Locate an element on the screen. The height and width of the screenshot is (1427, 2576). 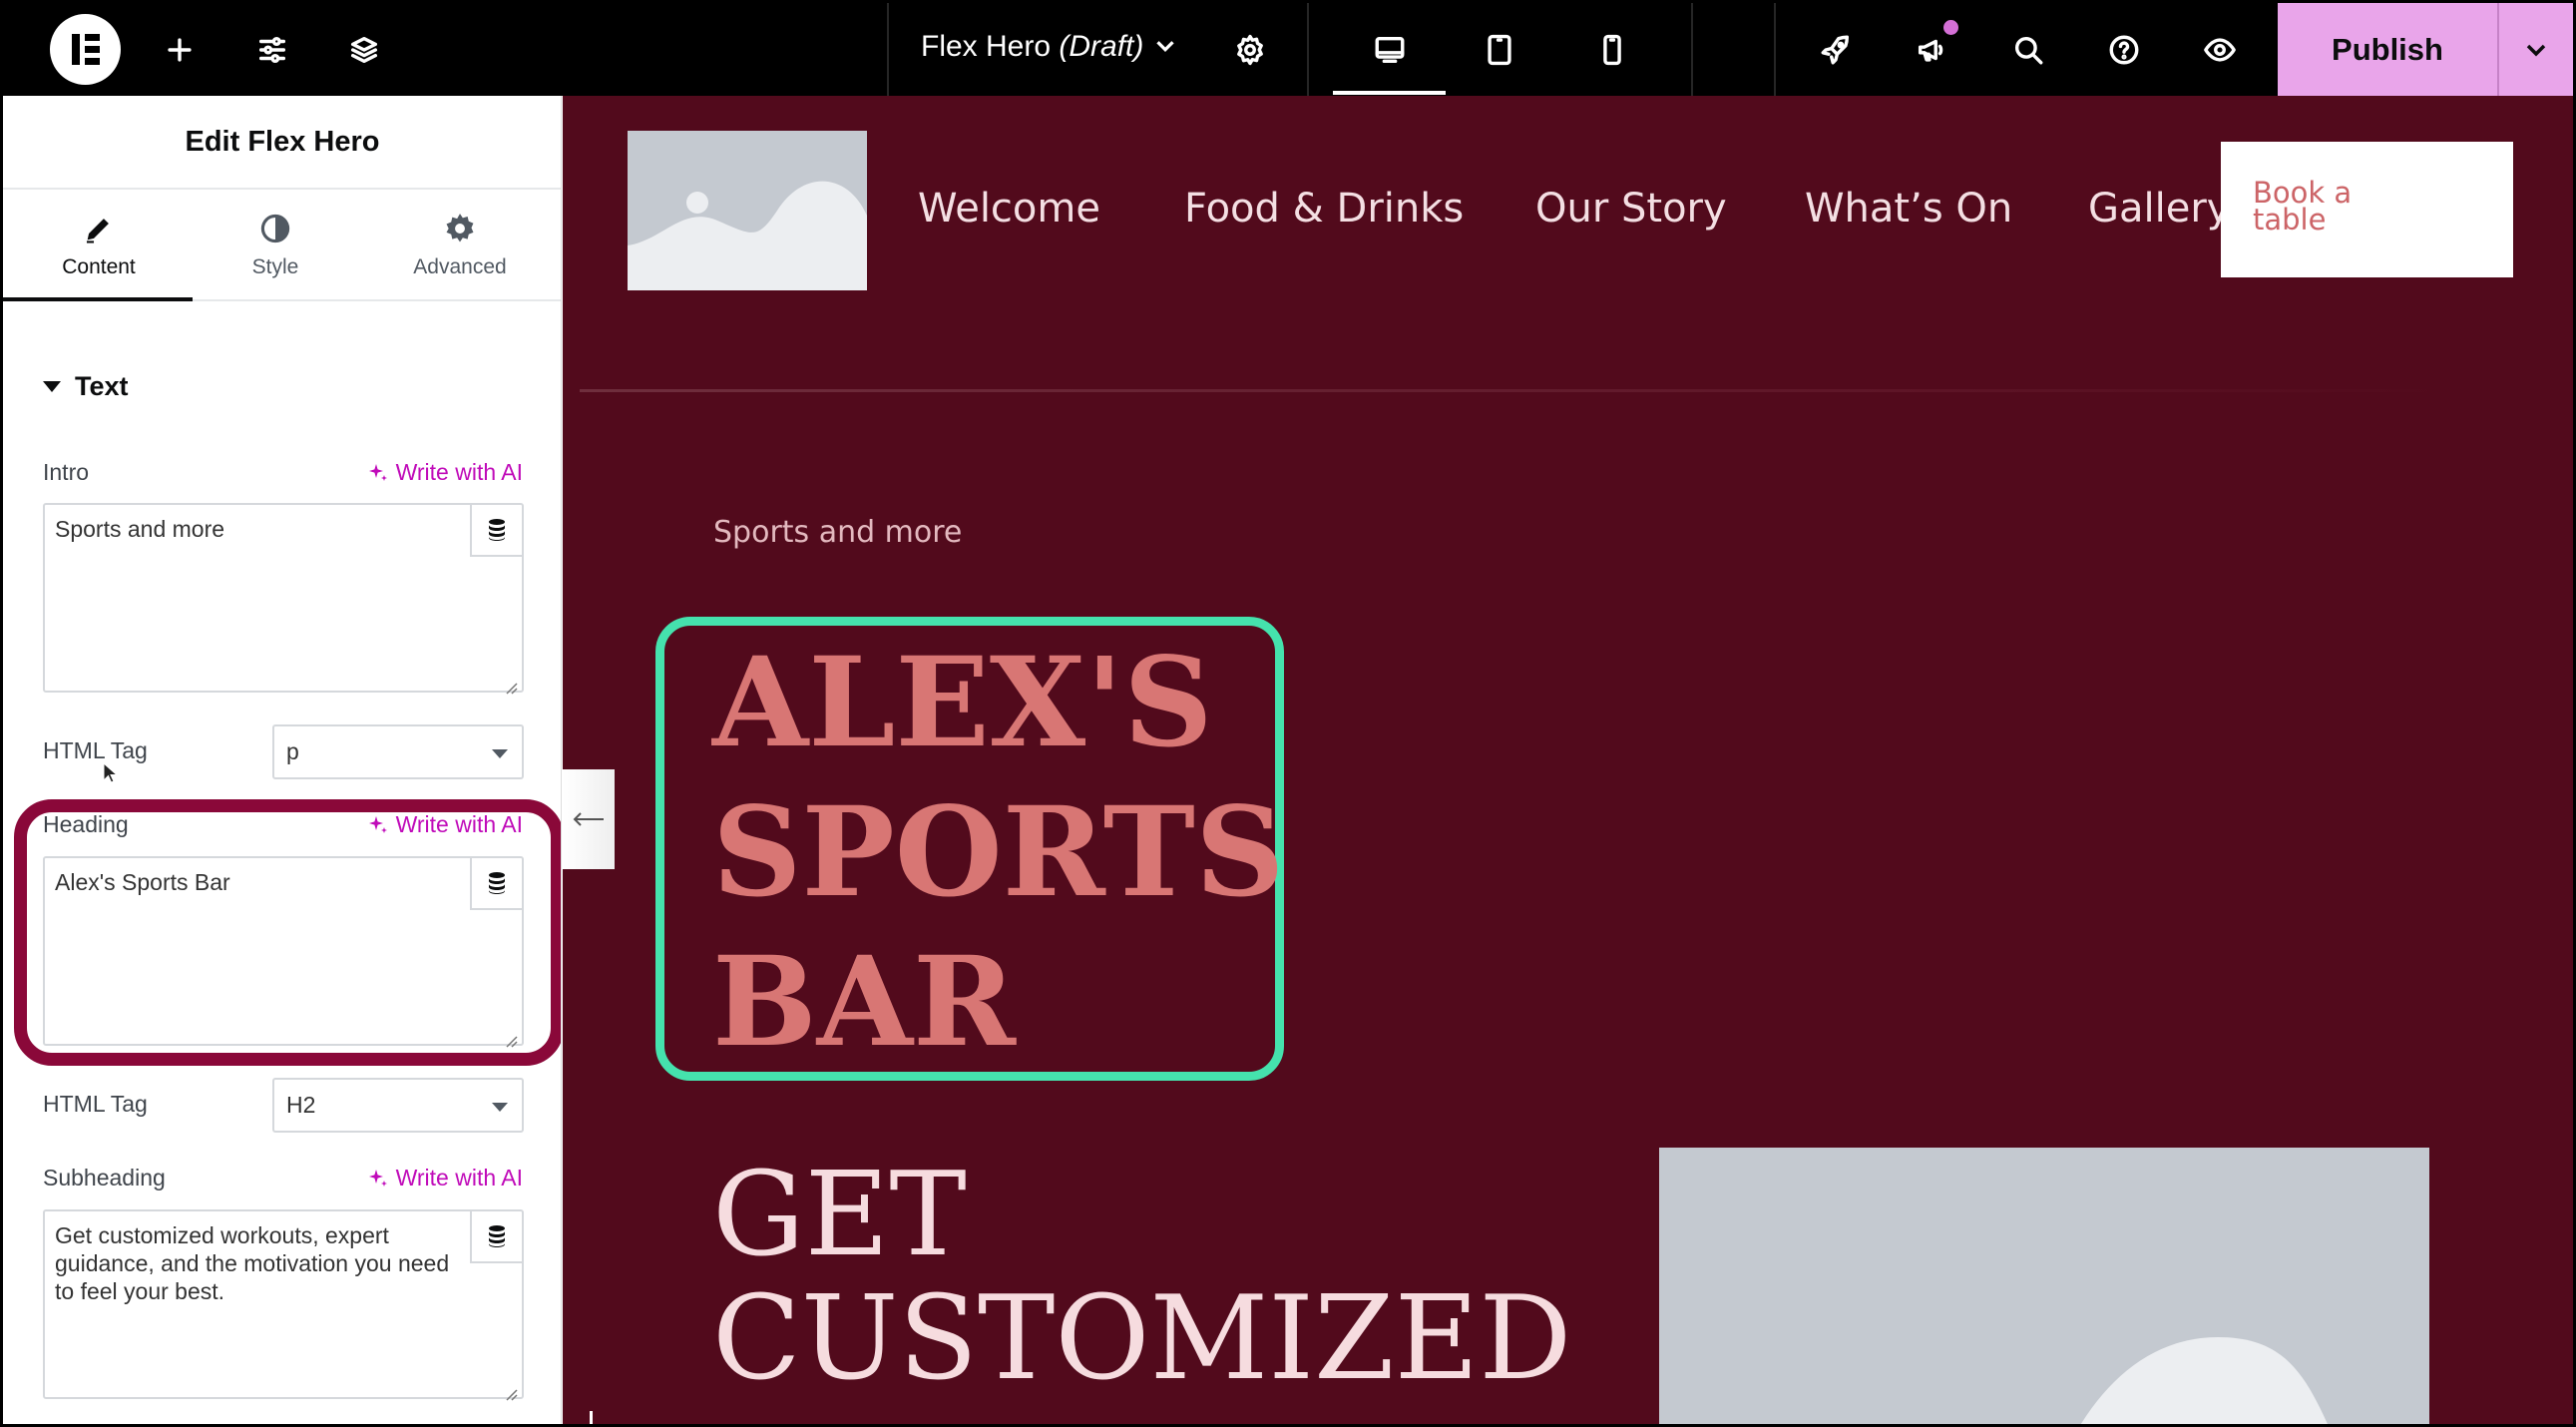
mobile-icon is located at coordinates (1612, 50).